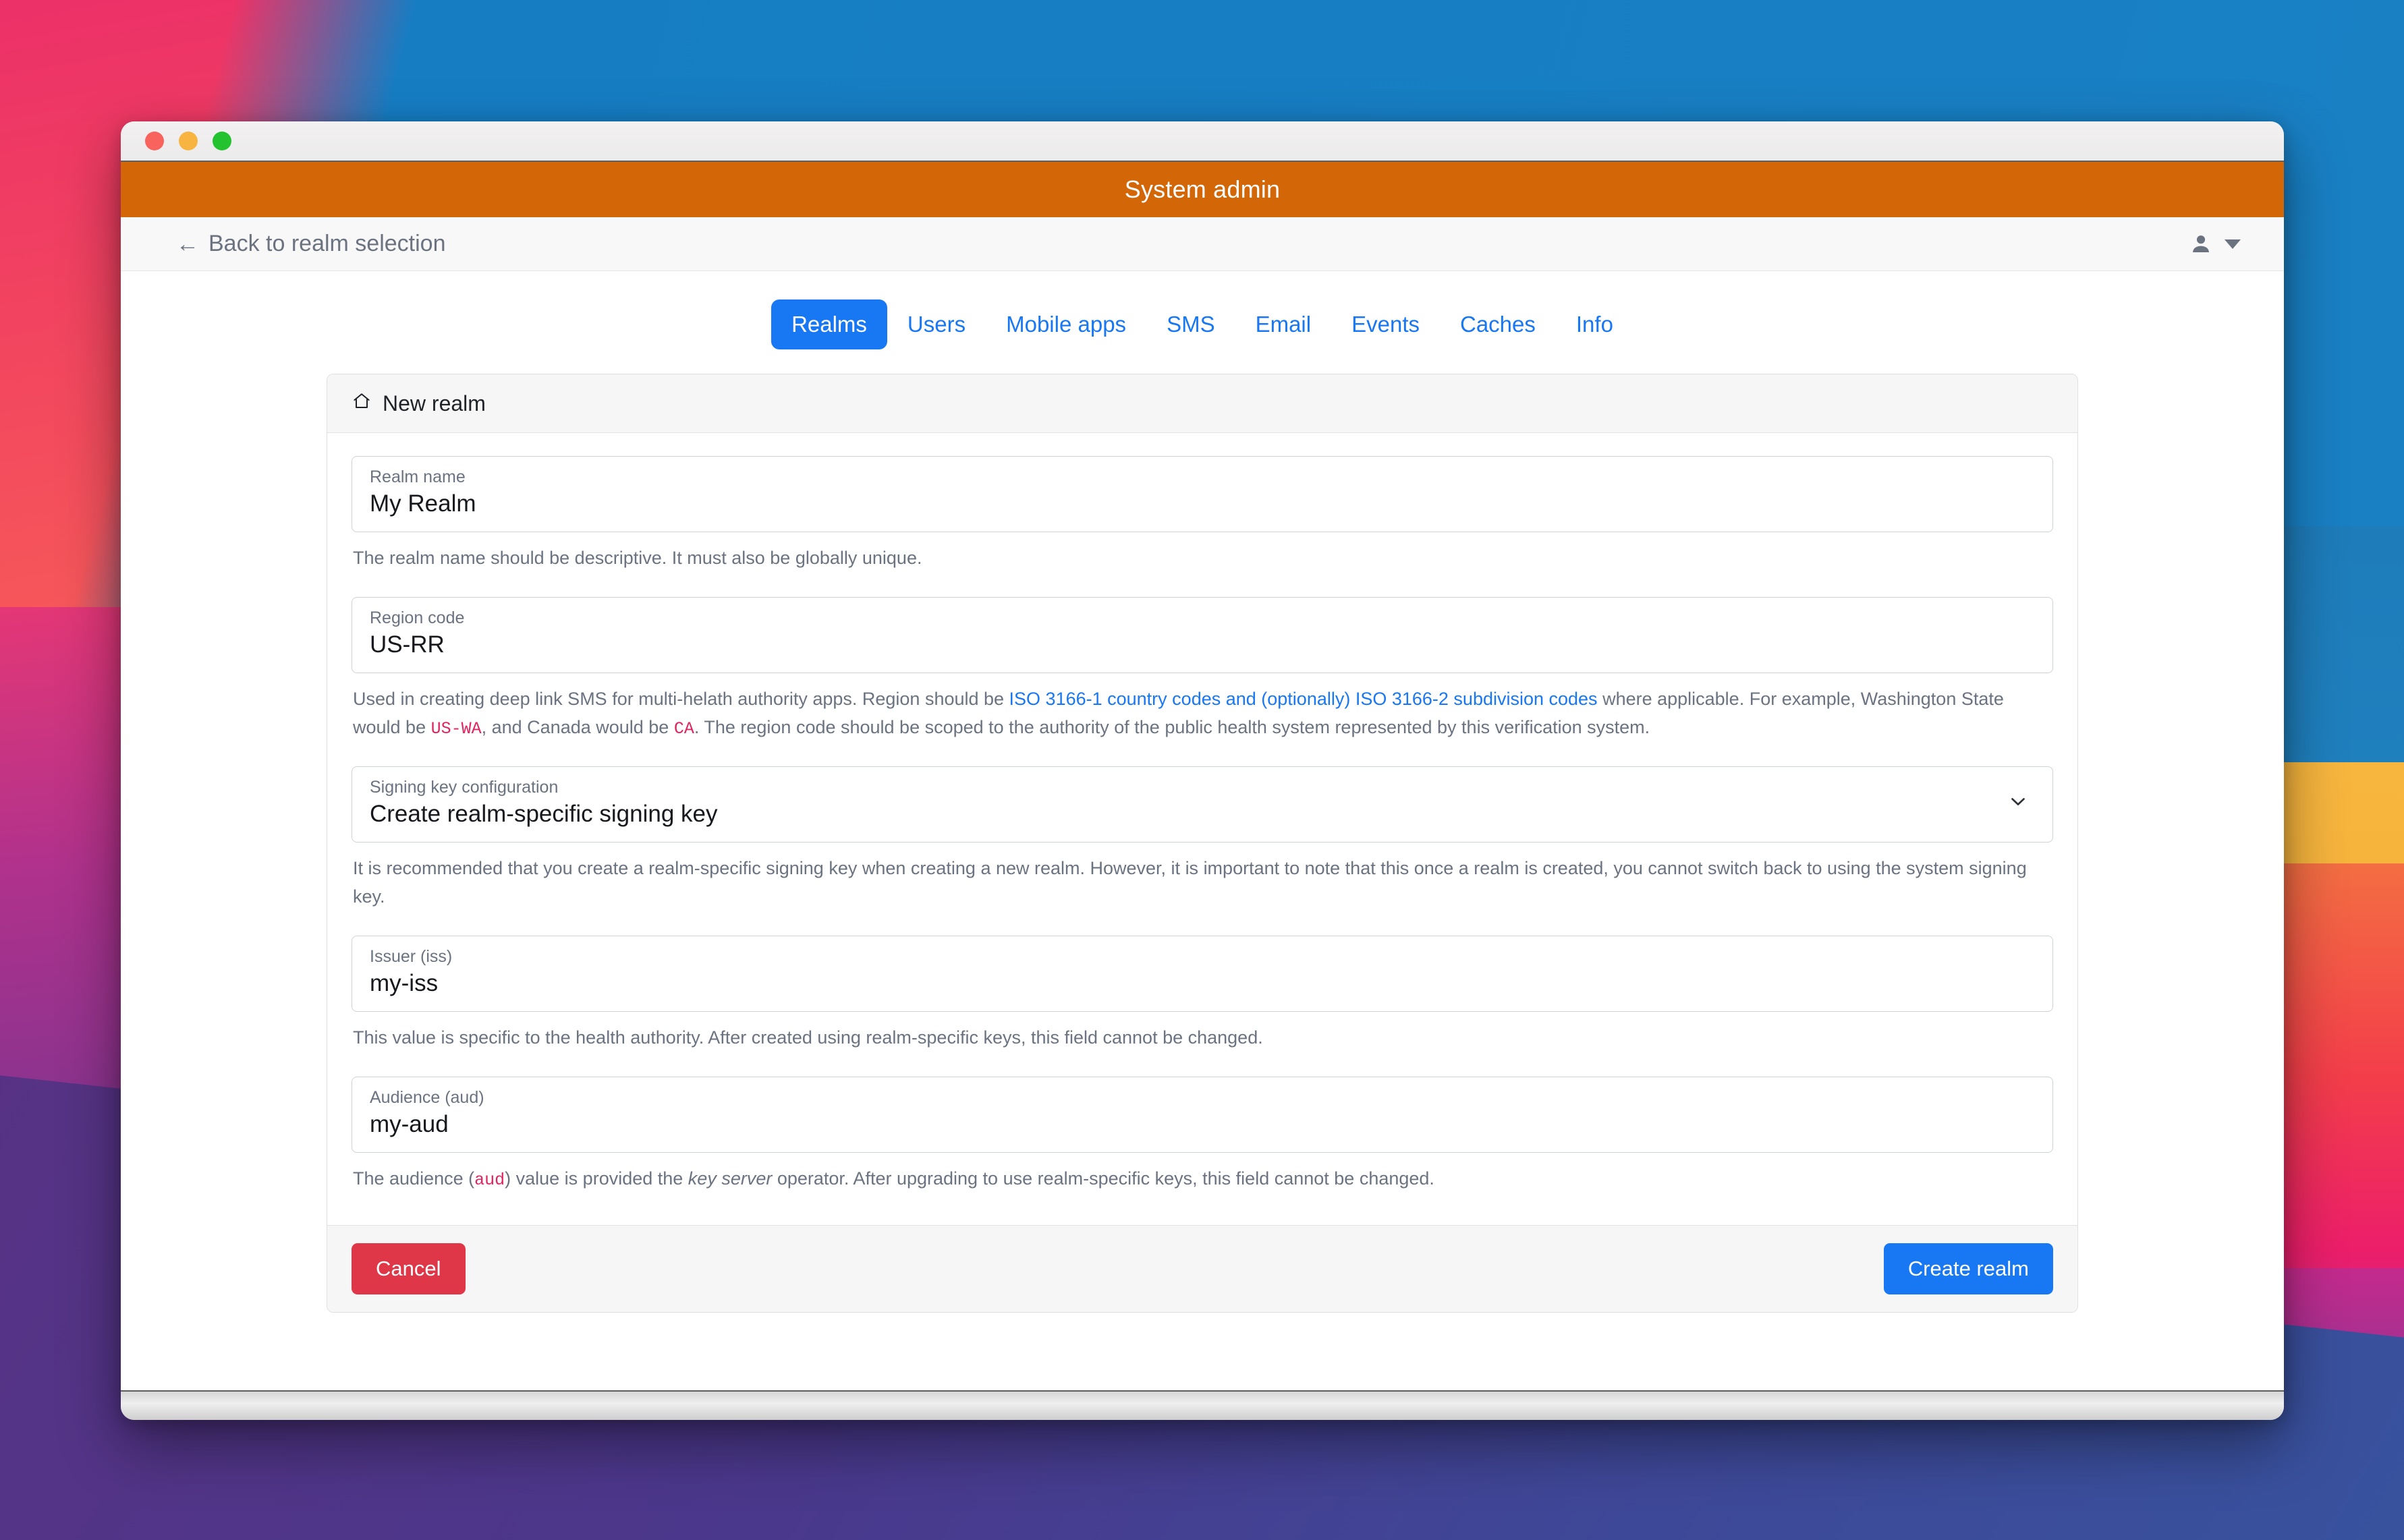 The width and height of the screenshot is (2404, 1540). Describe the element at coordinates (1202, 1405) in the screenshot. I see `window-bottom-bar` at that location.